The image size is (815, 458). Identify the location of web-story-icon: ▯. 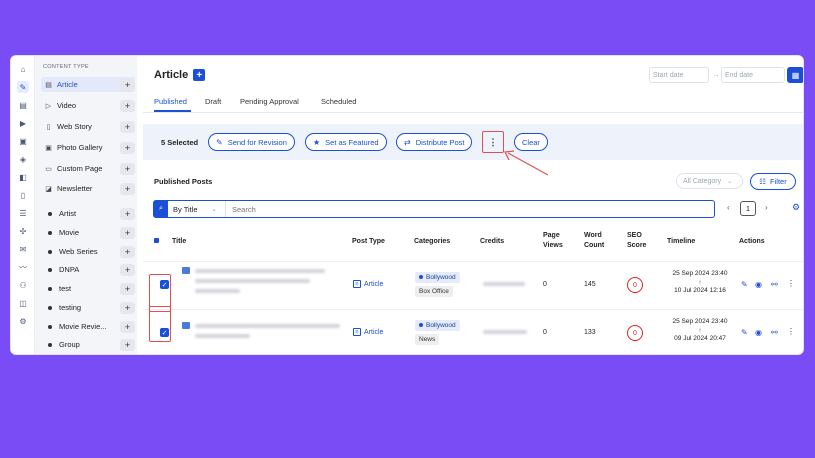
(48, 127).